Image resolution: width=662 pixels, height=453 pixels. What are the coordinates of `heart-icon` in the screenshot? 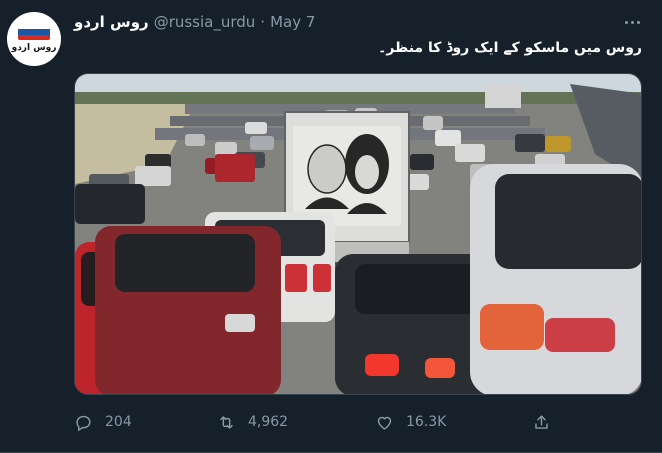 It's located at (384, 423).